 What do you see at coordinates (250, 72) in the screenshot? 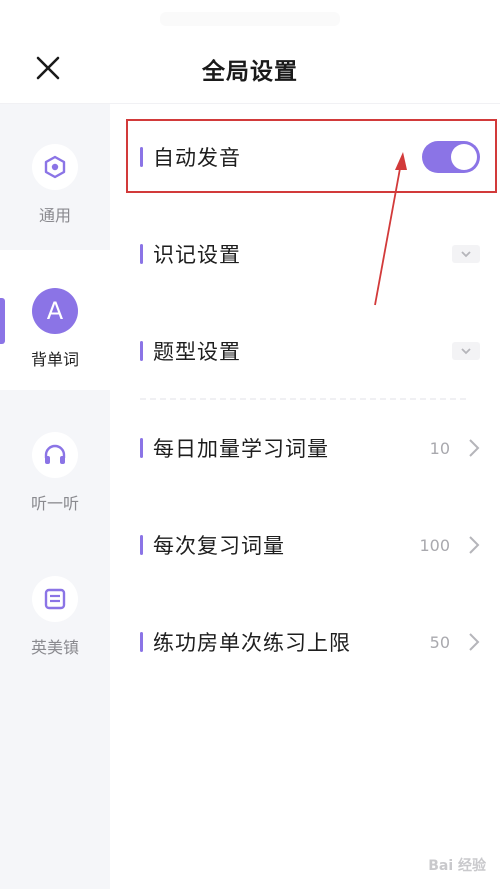
I see `page-title: 全局设置` at bounding box center [250, 72].